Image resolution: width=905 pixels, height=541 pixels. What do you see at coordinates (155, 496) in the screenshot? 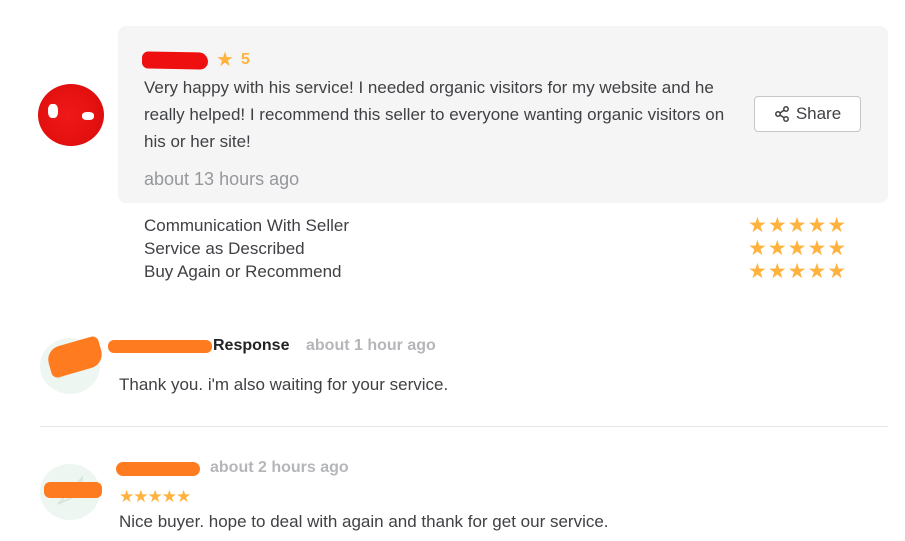
I see `buyer-rating-stars: ★★★★★` at bounding box center [155, 496].